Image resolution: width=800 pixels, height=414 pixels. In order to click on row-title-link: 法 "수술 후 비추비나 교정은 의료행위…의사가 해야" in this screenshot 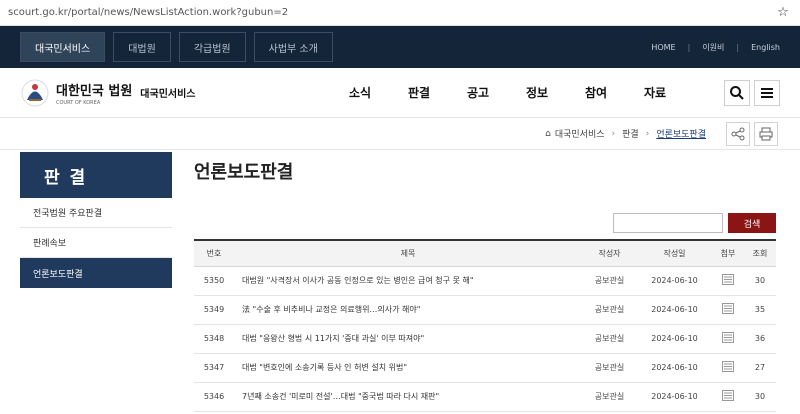, I will do `click(408, 310)`.